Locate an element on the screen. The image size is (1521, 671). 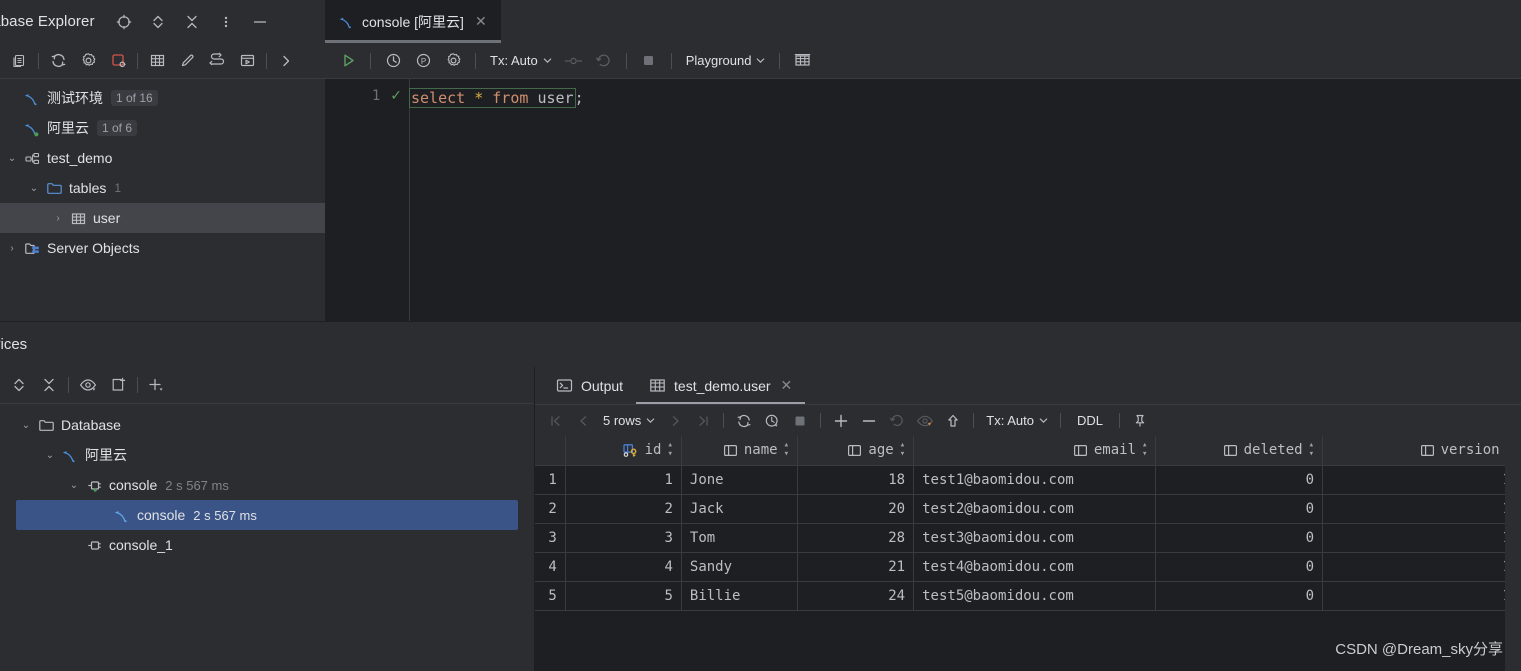
cell-email: test5@baomidou.com is located at coordinates (1035, 596).